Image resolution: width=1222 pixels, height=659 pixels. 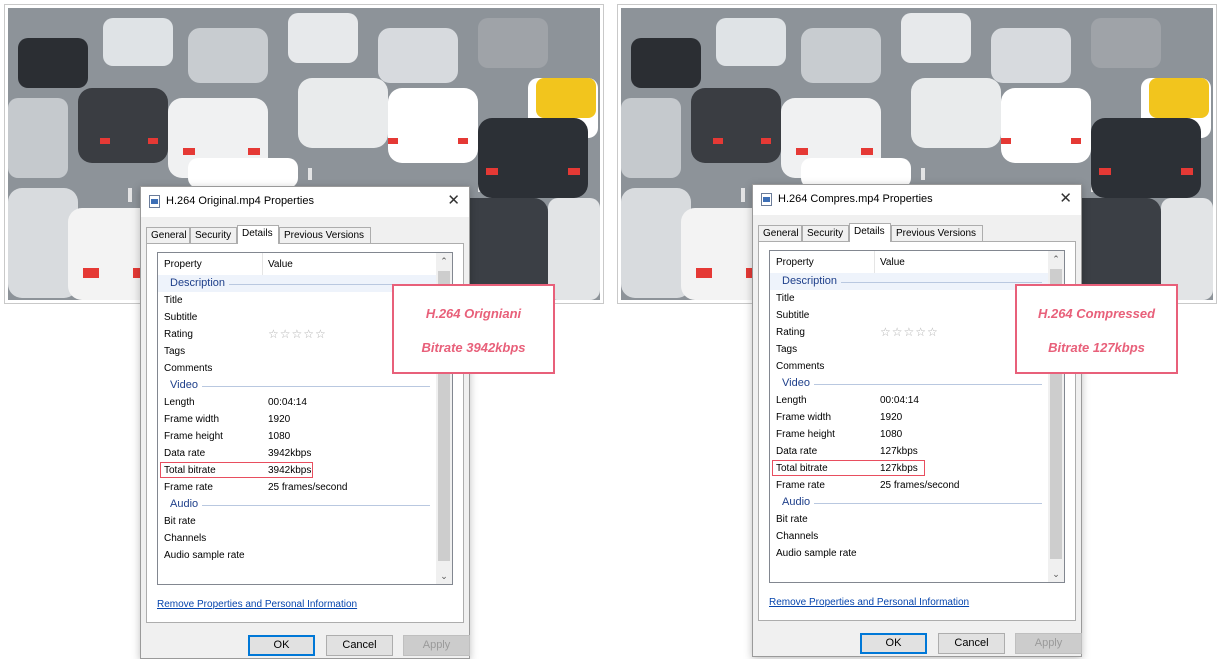 I want to click on property-name: Bit rate, so click(x=792, y=519).